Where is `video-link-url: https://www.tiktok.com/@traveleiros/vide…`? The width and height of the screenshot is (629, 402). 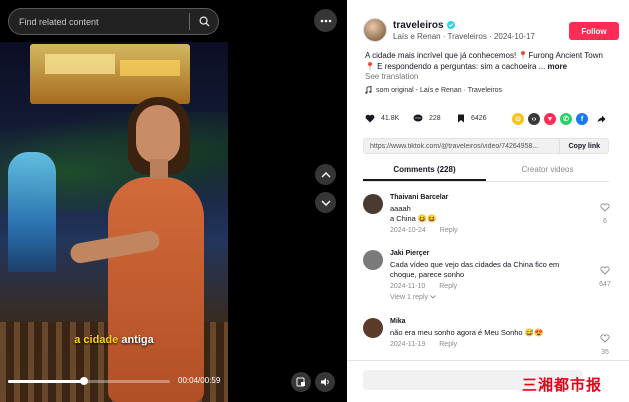 video-link-url: https://www.tiktok.com/@traveleiros/vide… is located at coordinates (461, 146).